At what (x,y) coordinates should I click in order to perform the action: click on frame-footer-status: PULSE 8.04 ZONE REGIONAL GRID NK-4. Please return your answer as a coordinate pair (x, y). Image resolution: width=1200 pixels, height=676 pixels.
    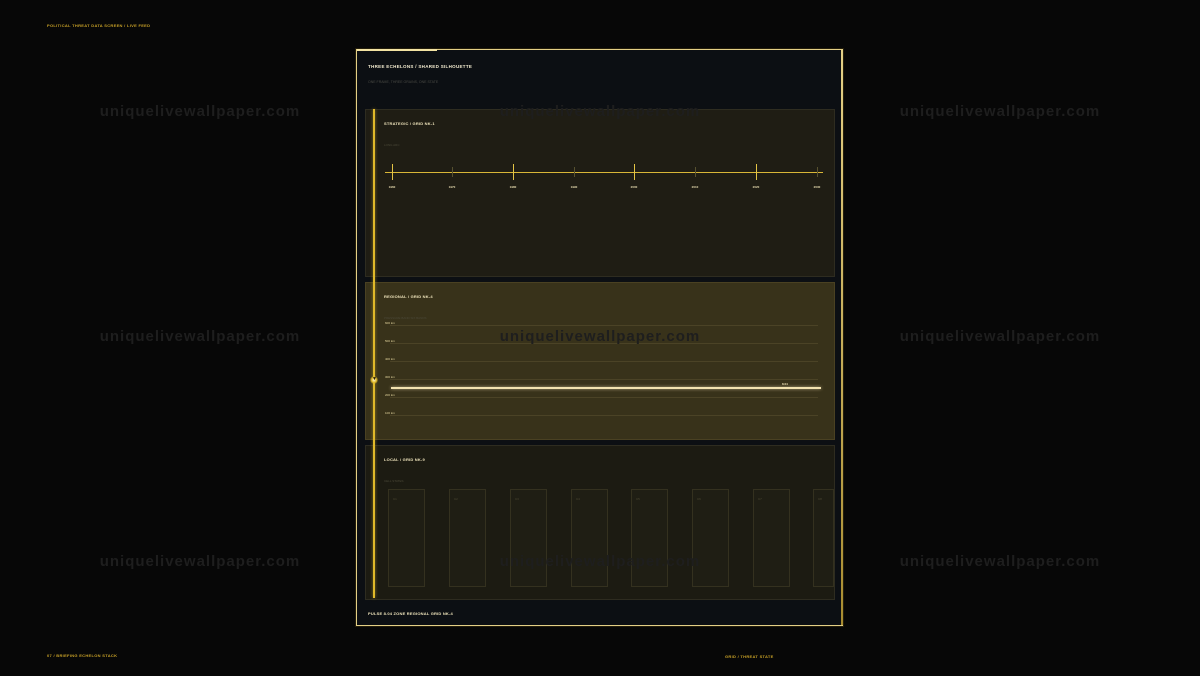
    Looking at the image, I should click on (410, 613).